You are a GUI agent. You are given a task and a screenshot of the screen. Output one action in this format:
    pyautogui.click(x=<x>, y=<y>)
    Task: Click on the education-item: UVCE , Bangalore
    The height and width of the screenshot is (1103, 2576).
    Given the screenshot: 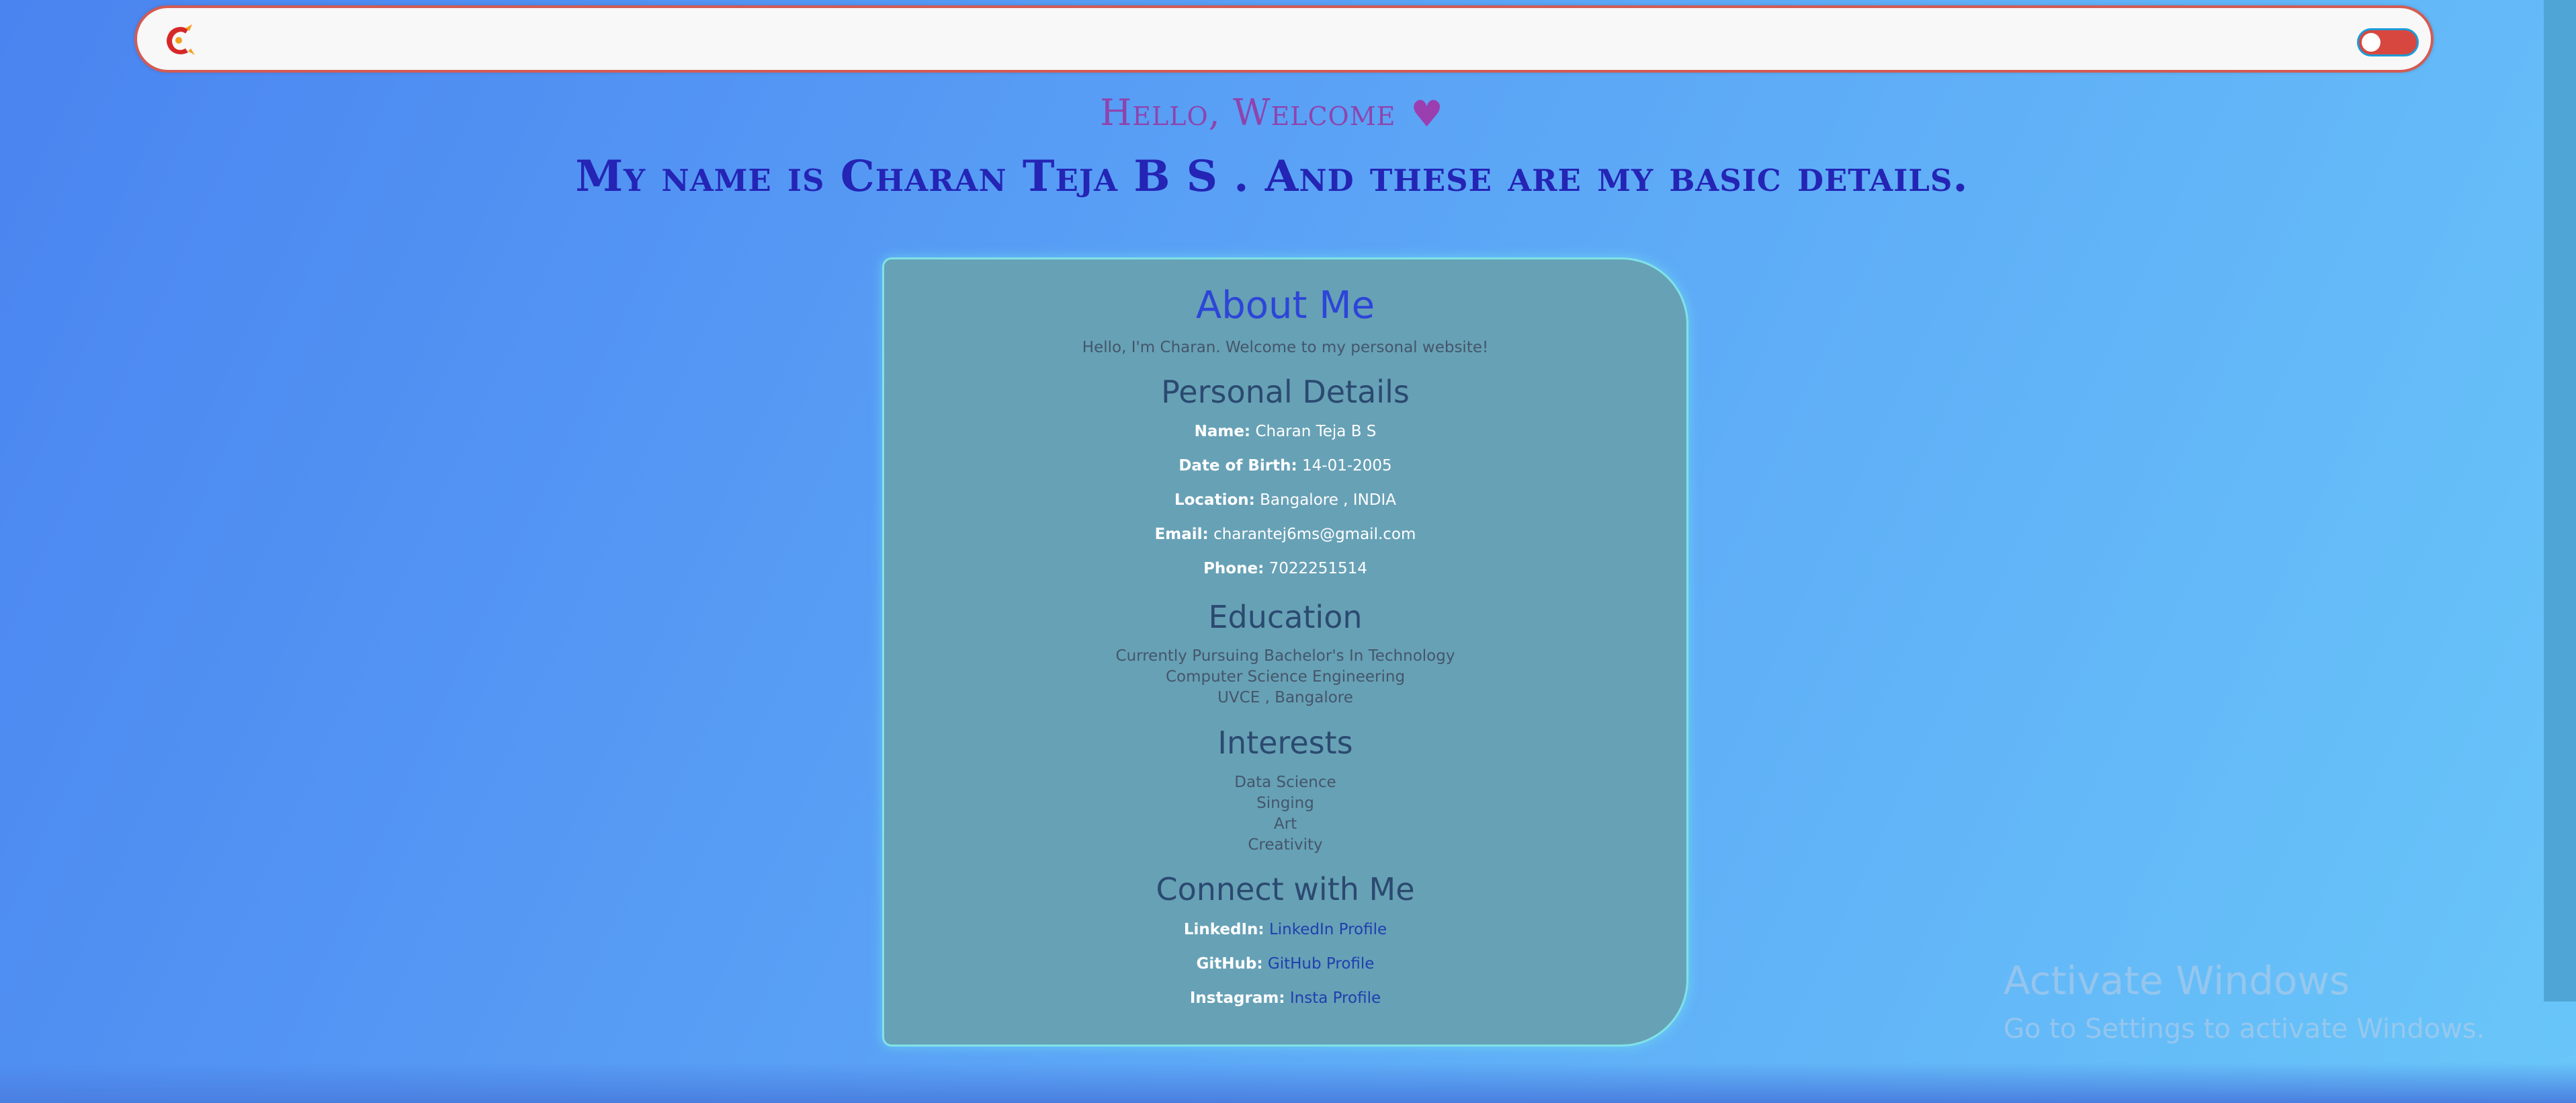 What is the action you would take?
    pyautogui.click(x=1285, y=697)
    